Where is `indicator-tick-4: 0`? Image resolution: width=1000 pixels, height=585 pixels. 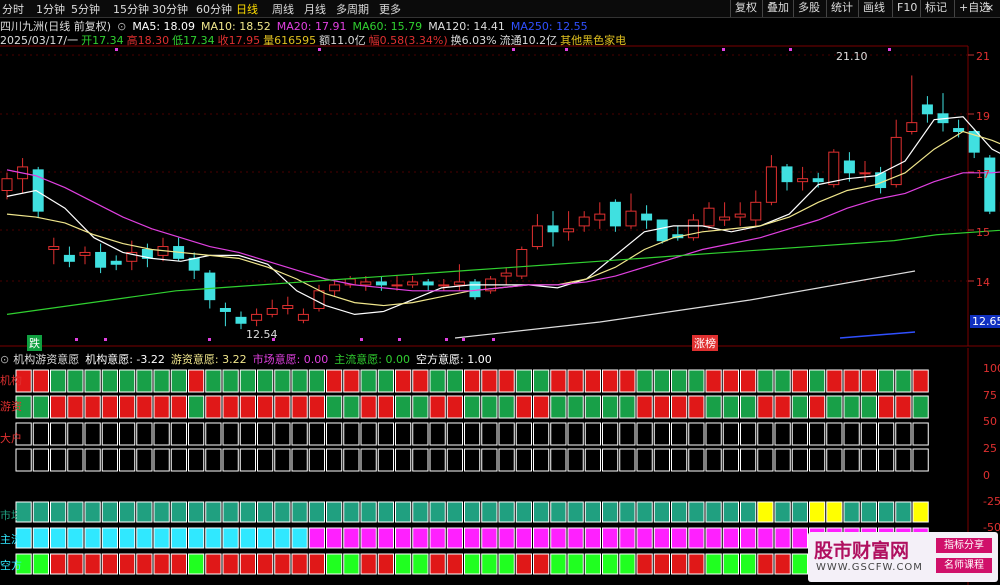 indicator-tick-4: 0 is located at coordinates (986, 475).